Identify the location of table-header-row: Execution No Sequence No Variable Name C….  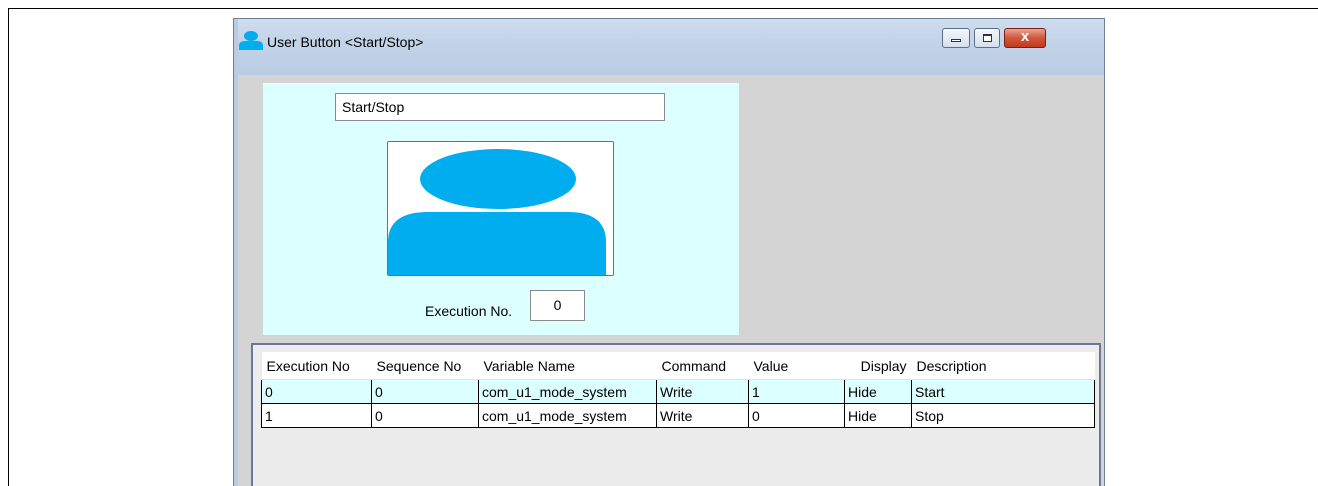
(678, 366).